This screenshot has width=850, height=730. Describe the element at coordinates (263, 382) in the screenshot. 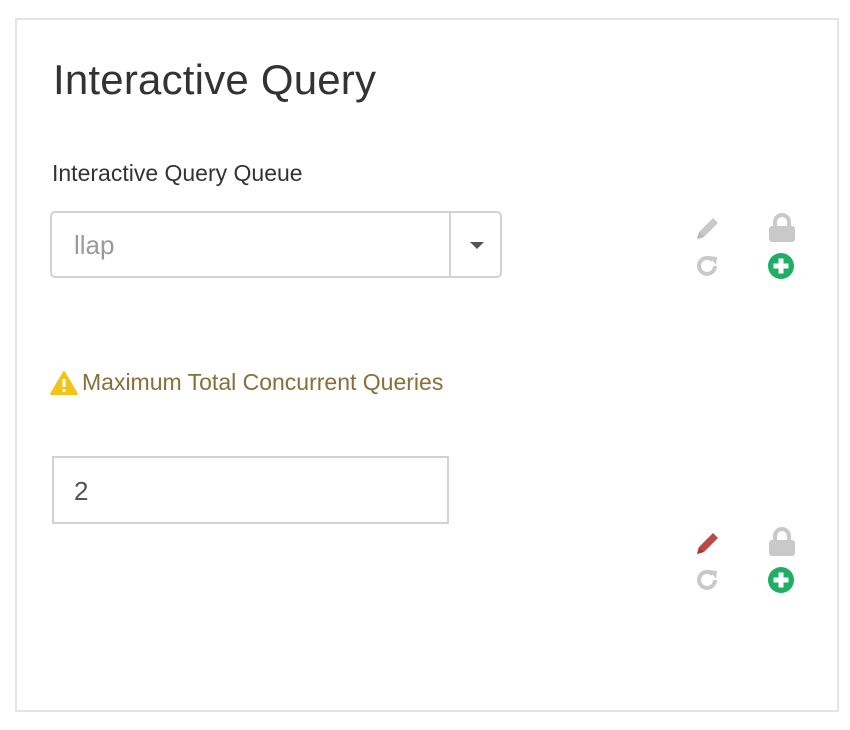

I see `concurrent-field-label: Maximum Total Concurrent Queries` at that location.